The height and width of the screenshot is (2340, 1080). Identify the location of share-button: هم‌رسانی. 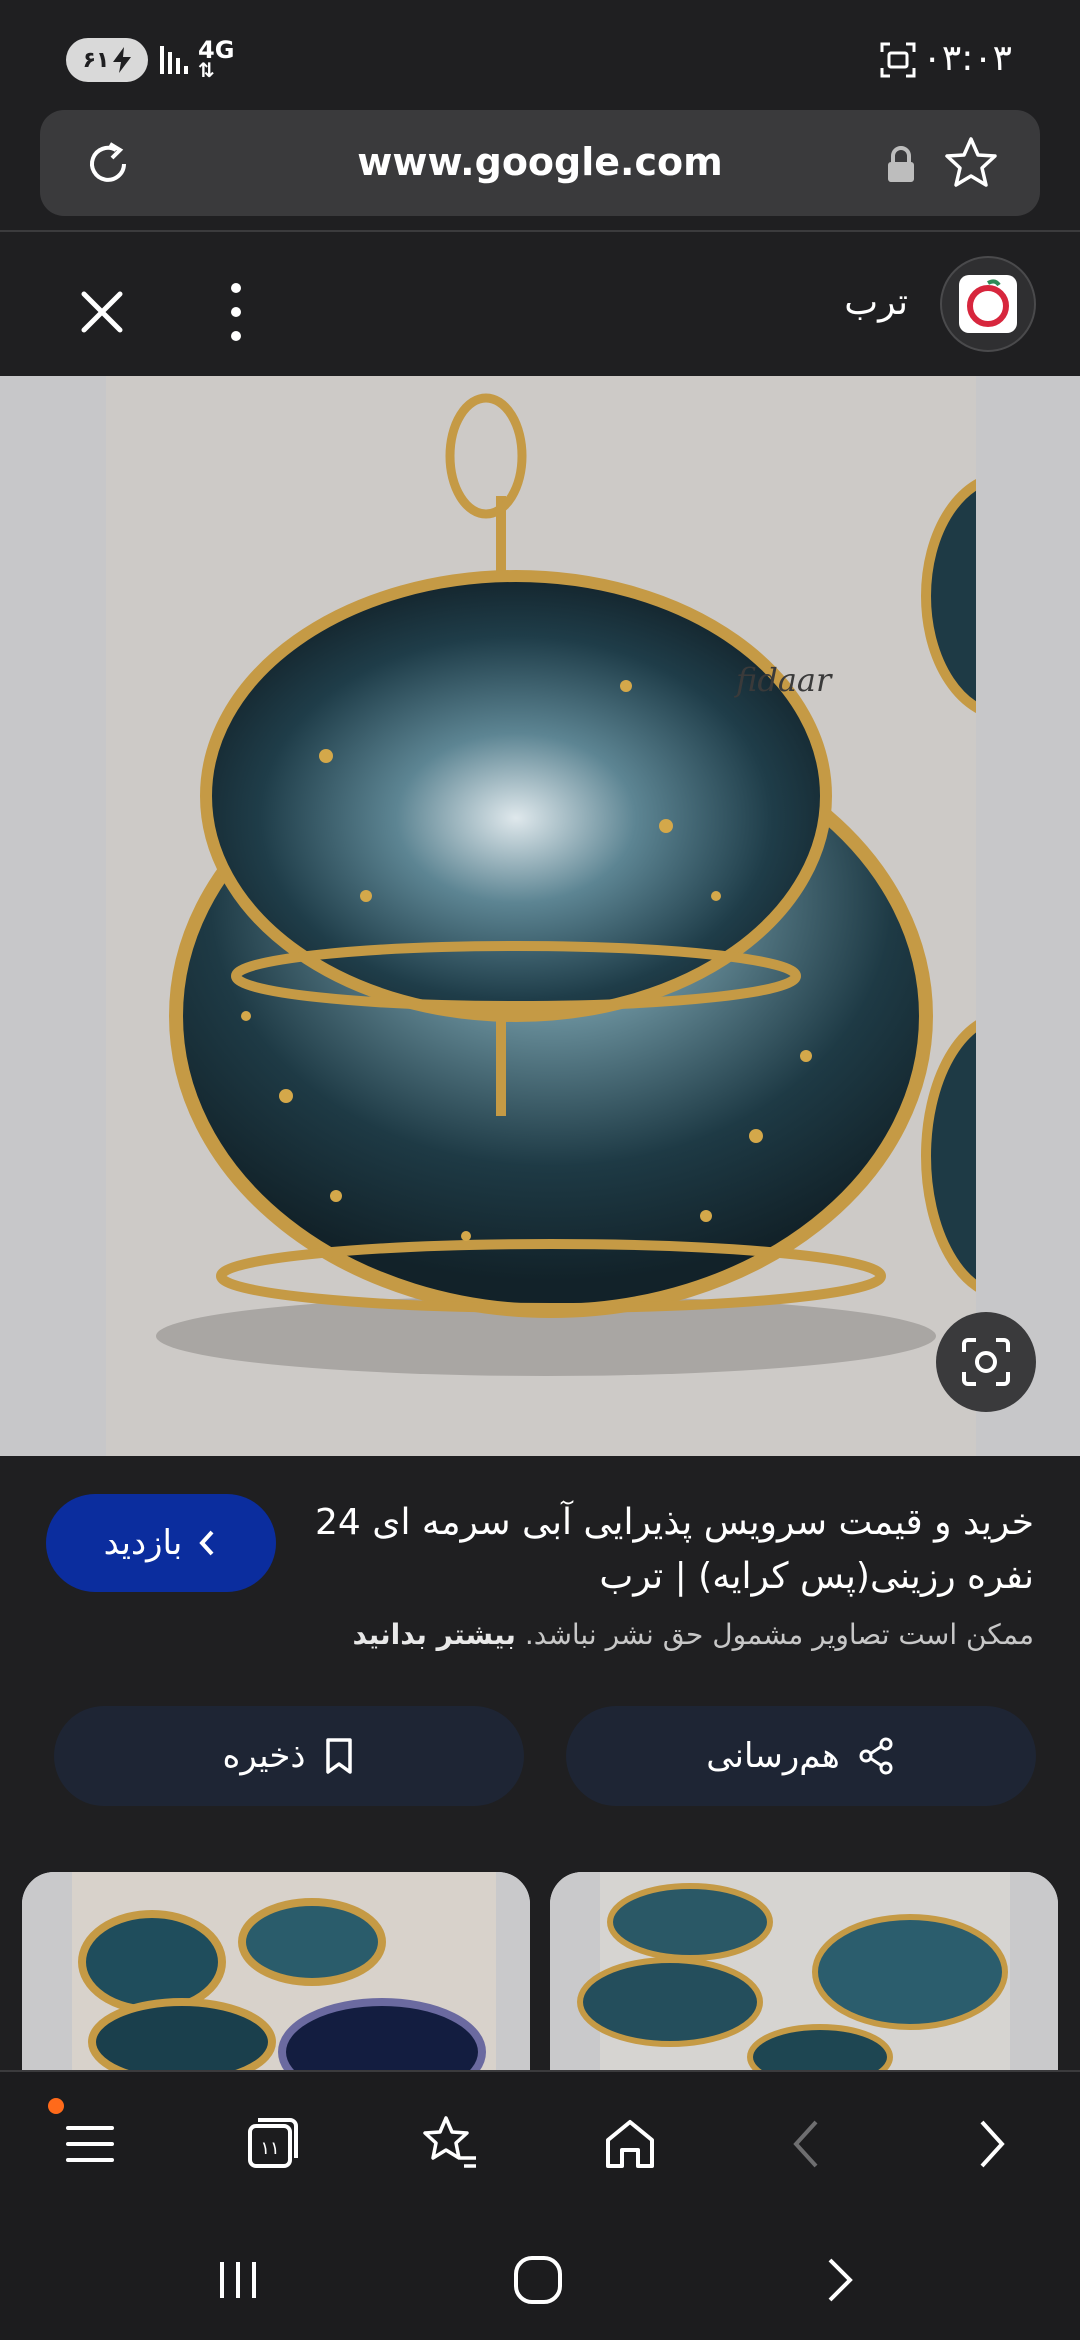
(801, 1756).